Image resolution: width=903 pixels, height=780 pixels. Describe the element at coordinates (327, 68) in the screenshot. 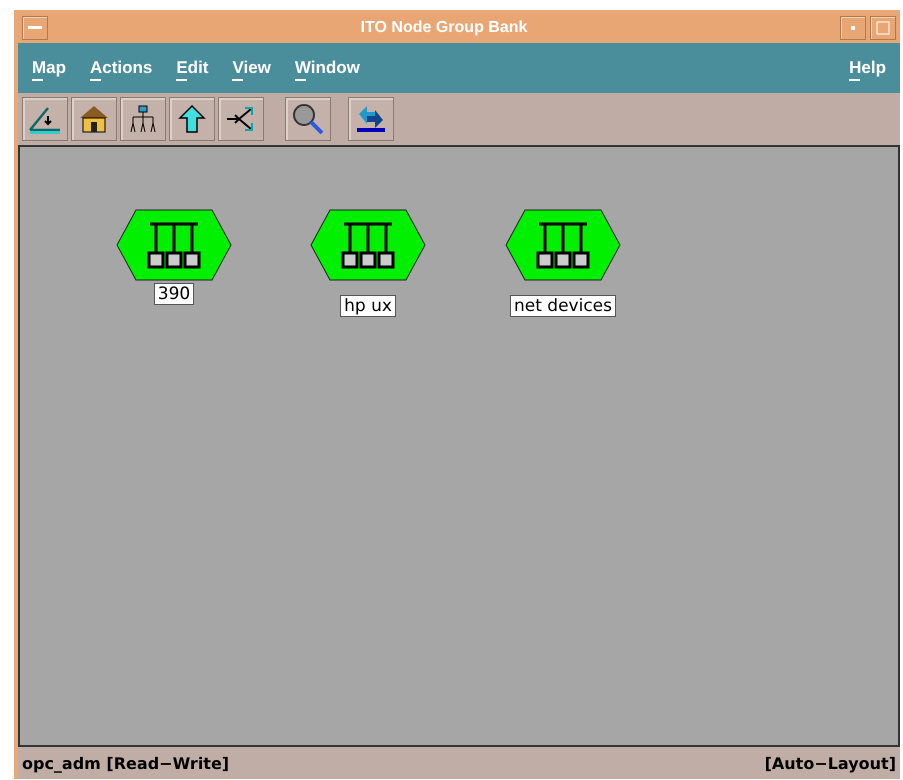

I see `menu-item: Window` at that location.